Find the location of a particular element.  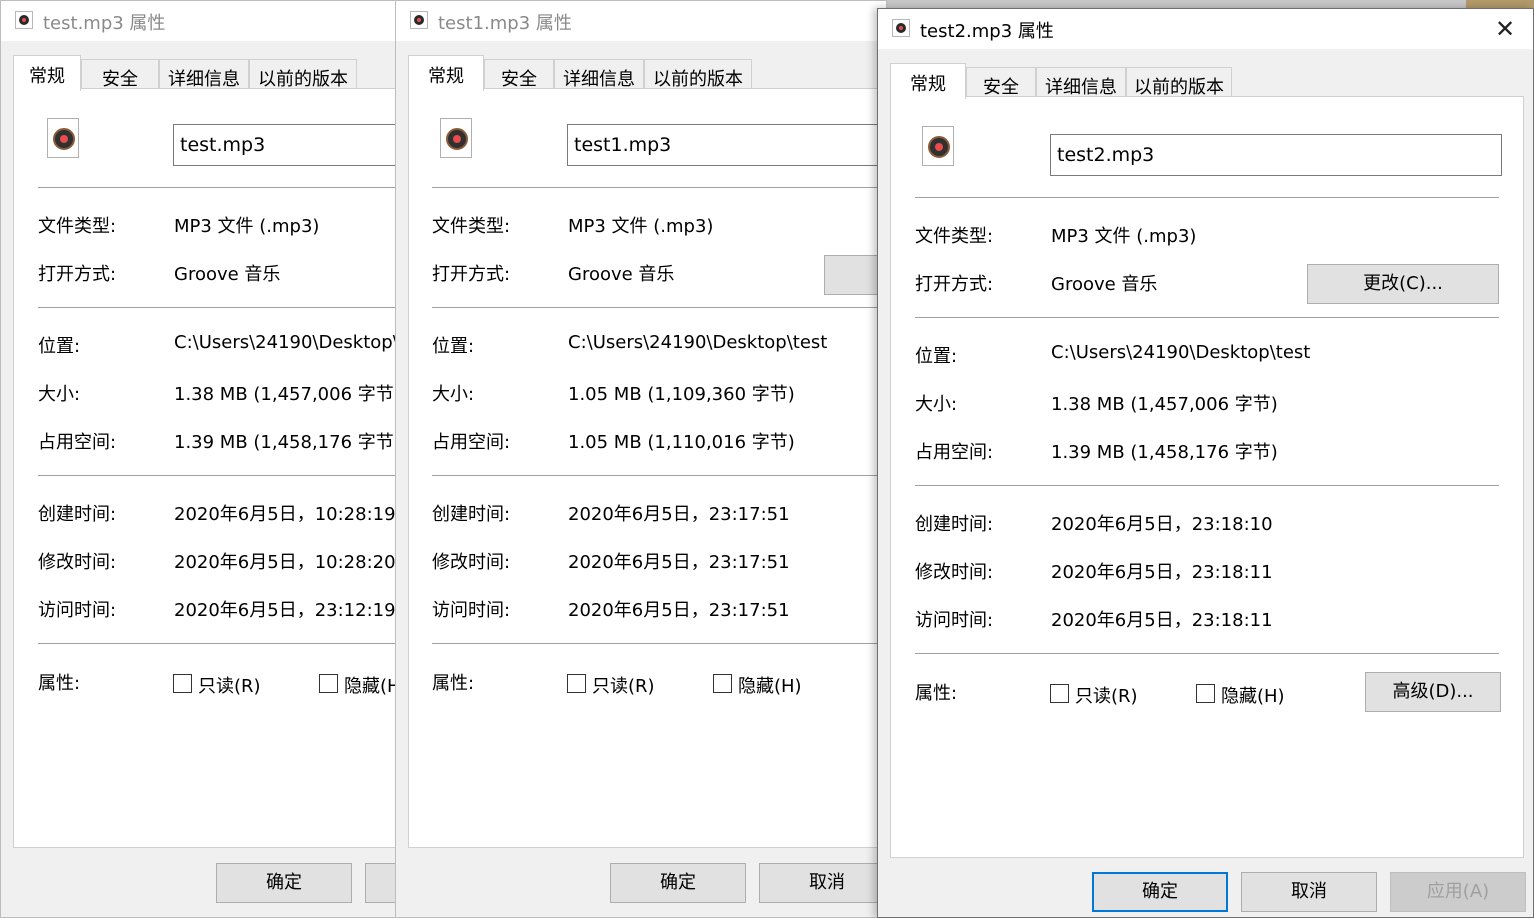

window-title: test1.mp3 属性 is located at coordinates (505, 23).